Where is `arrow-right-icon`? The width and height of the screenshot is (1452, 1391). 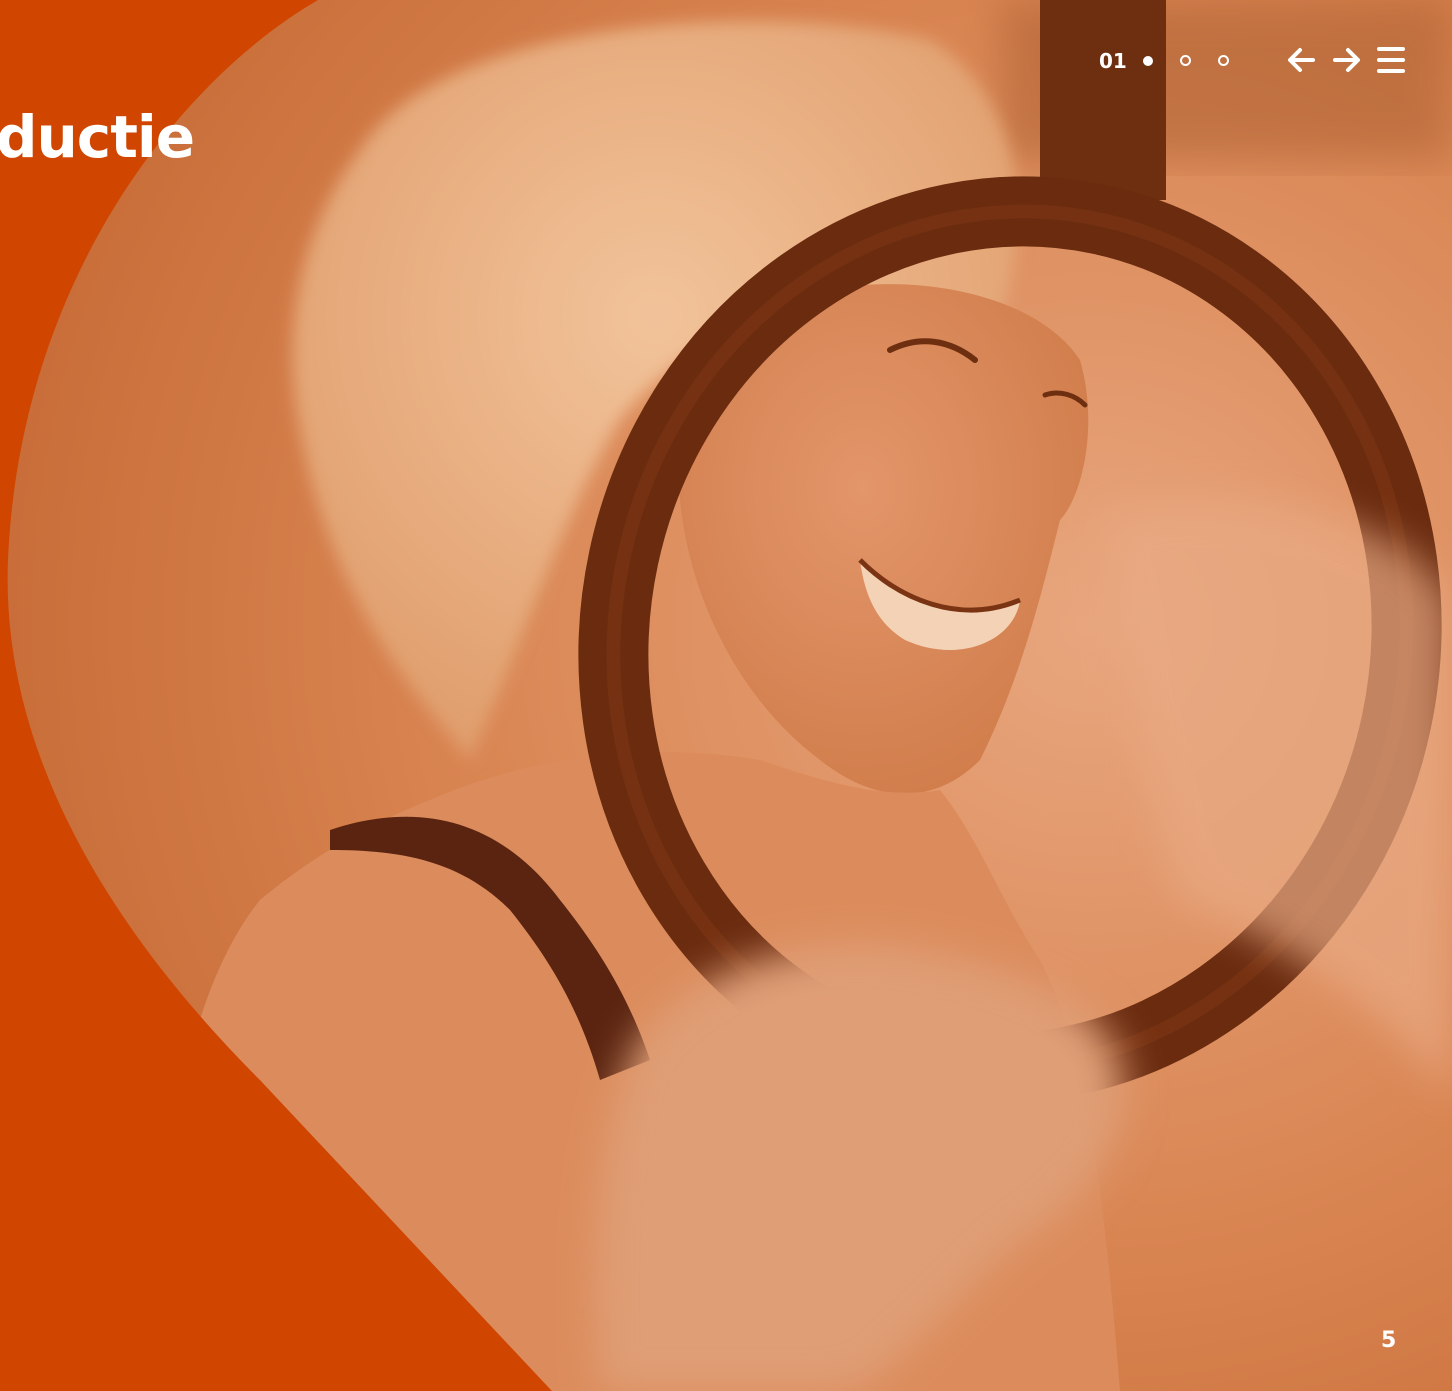 arrow-right-icon is located at coordinates (1346, 60).